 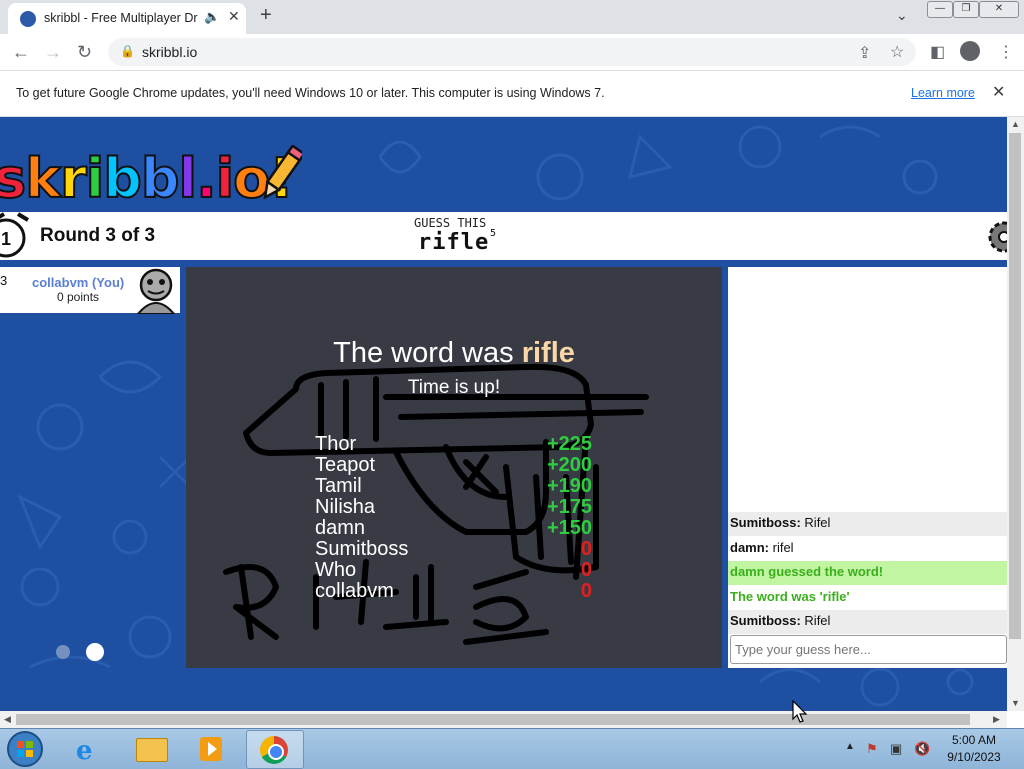 What do you see at coordinates (850, 746) in the screenshot?
I see `show-hidden-icons-icon: ▲` at bounding box center [850, 746].